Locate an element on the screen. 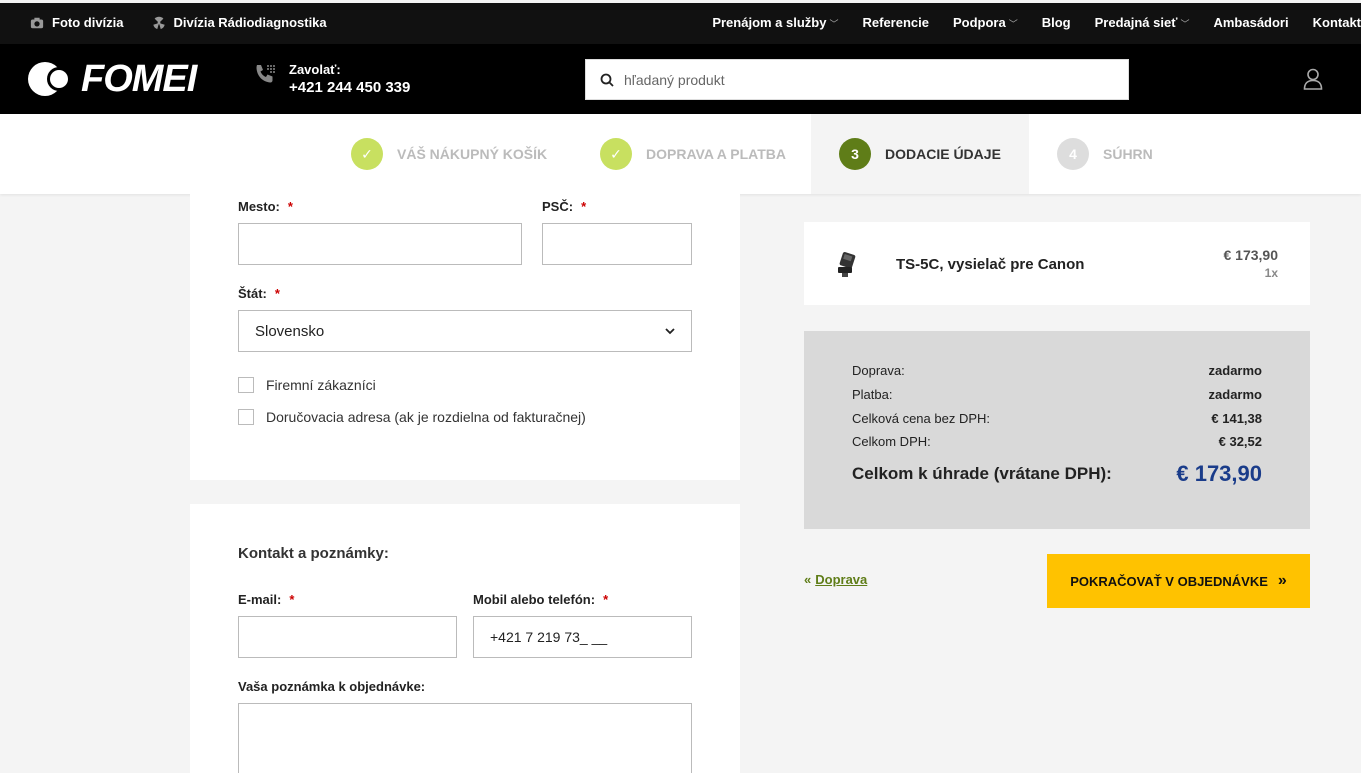  product-quantity: 1x is located at coordinates (1271, 273).